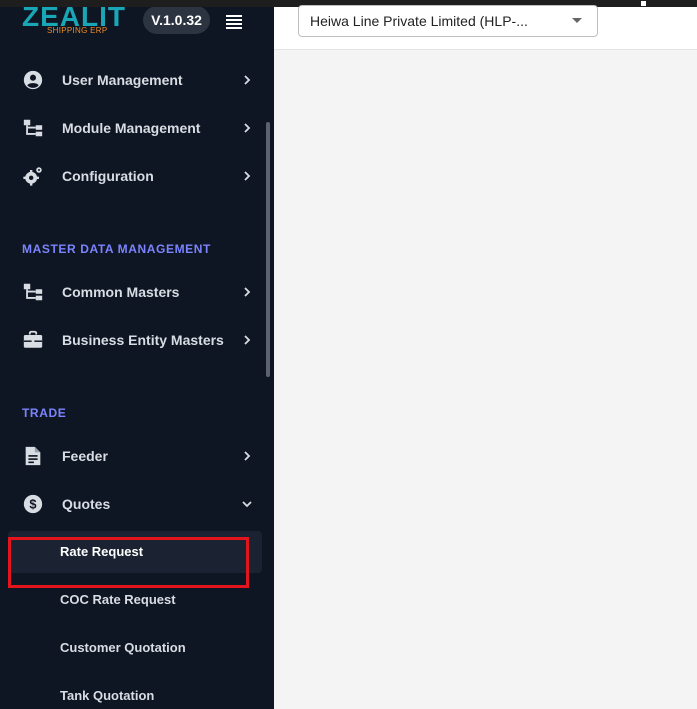  Describe the element at coordinates (131, 504) in the screenshot. I see `sidebar-item-quotes: $ Quotes` at that location.